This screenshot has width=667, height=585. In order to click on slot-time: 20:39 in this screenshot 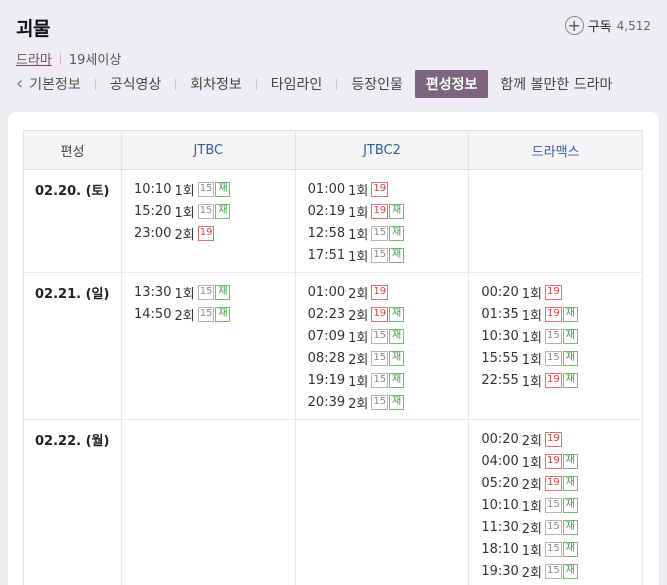, I will do `click(326, 402)`.